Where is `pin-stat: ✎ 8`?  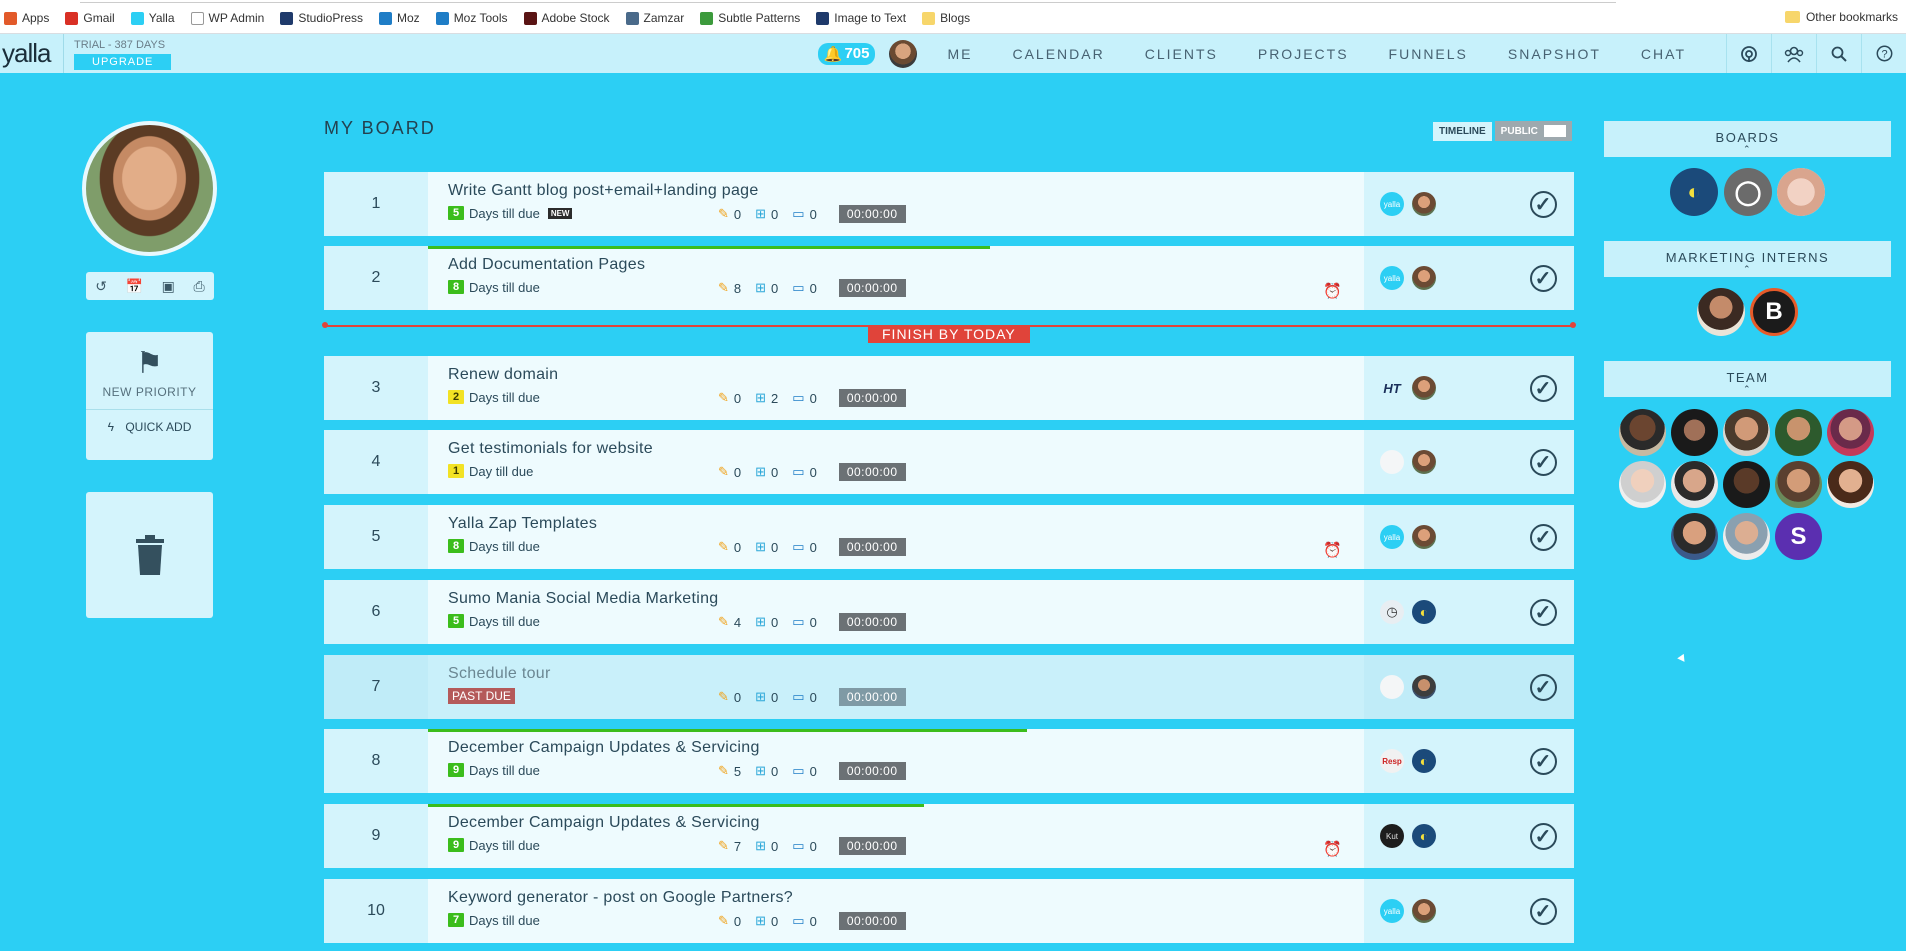 pin-stat: ✎ 8 is located at coordinates (729, 288).